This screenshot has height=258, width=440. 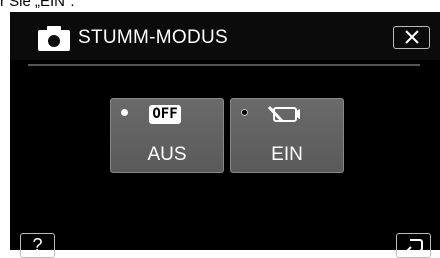 I want to click on close-button, so click(x=411, y=37).